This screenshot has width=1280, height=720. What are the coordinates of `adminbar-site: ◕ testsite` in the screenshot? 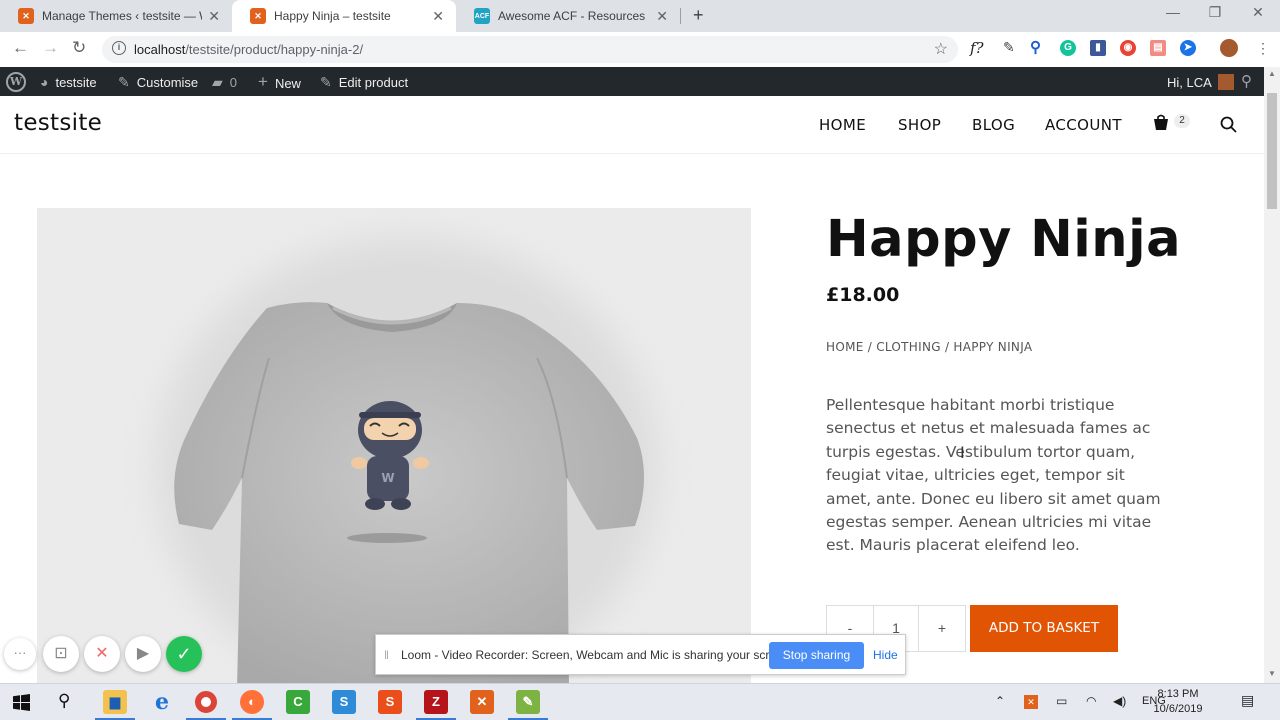 It's located at (68, 82).